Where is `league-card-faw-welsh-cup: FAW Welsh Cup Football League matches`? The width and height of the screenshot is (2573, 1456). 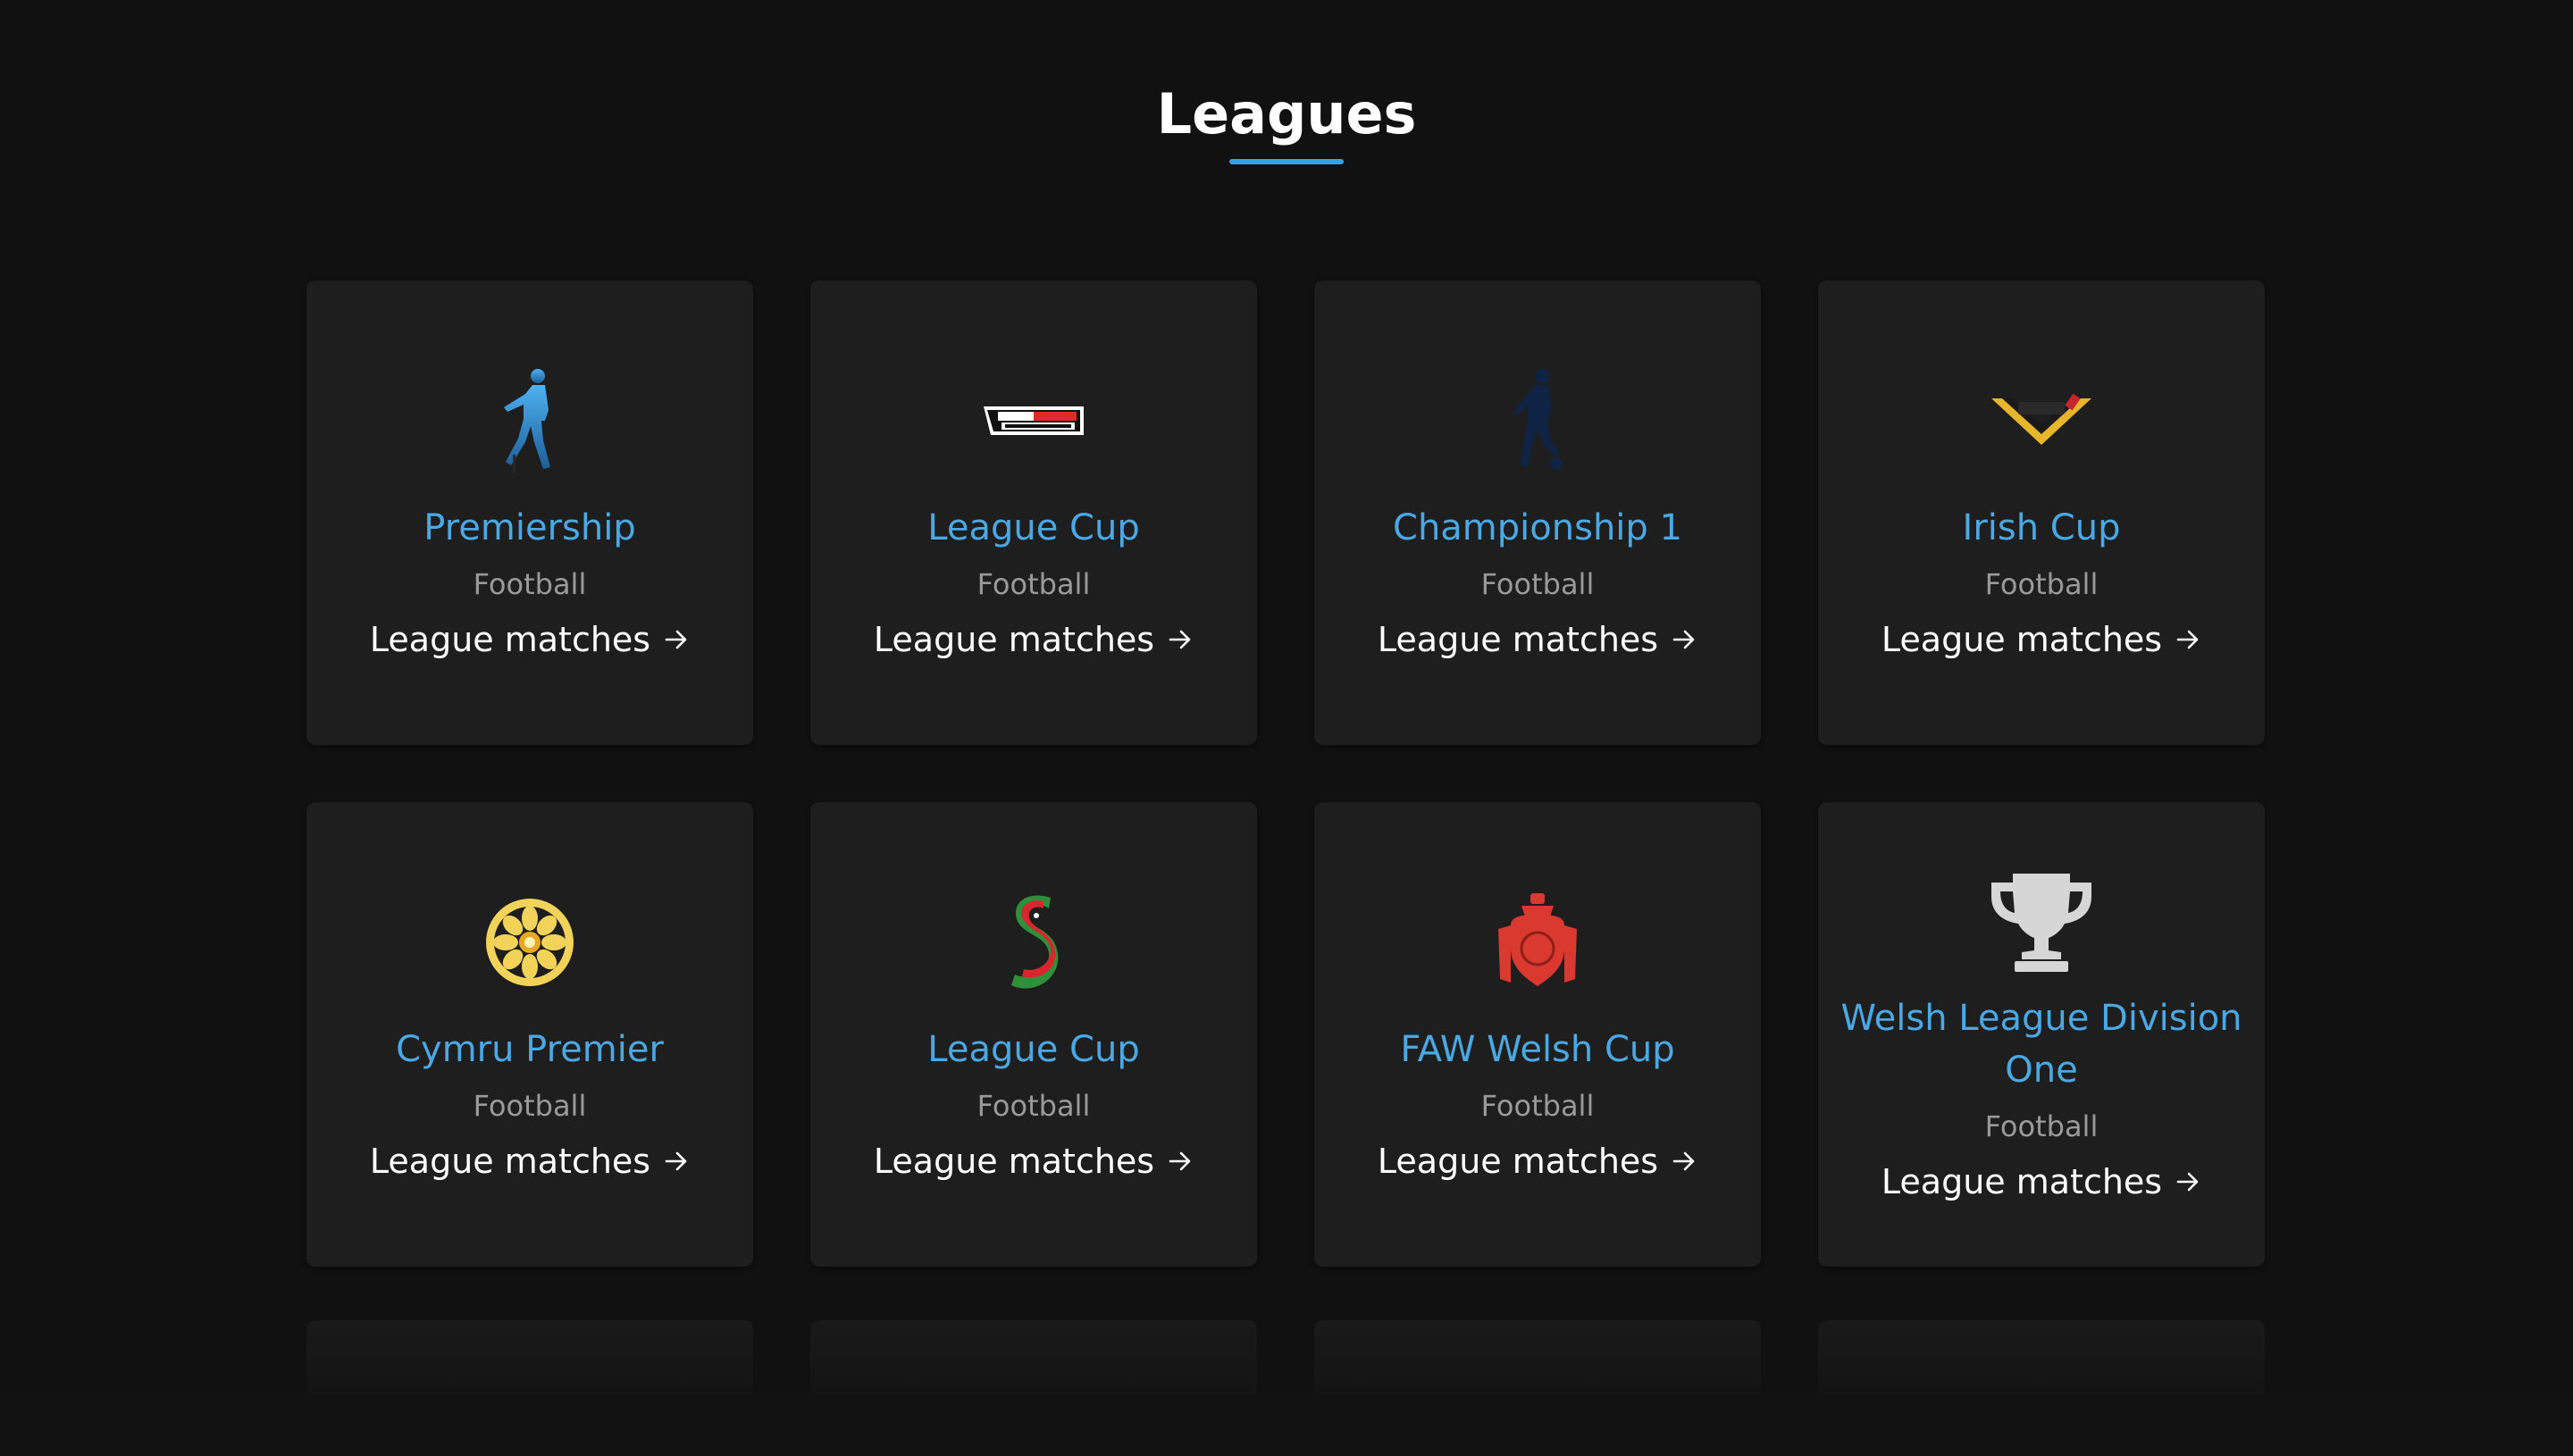 league-card-faw-welsh-cup: FAW Welsh Cup Football League matches is located at coordinates (1537, 1034).